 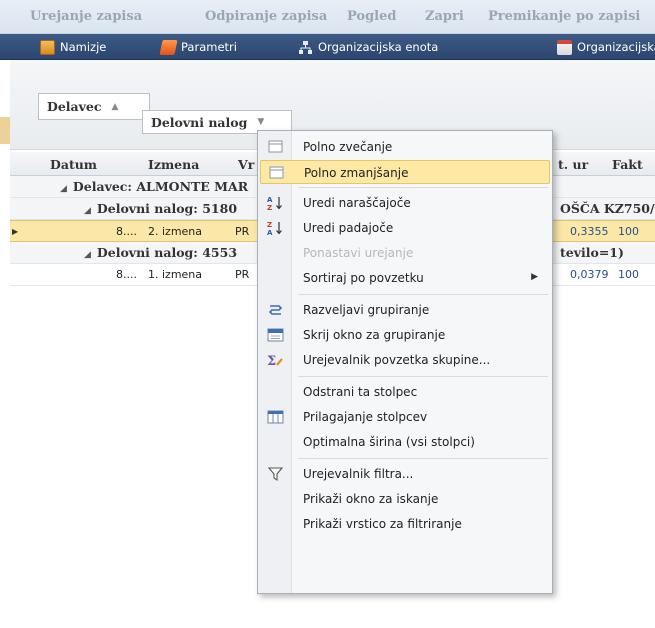 I want to click on group-by-worker-label: Delavec, so click(x=74, y=106).